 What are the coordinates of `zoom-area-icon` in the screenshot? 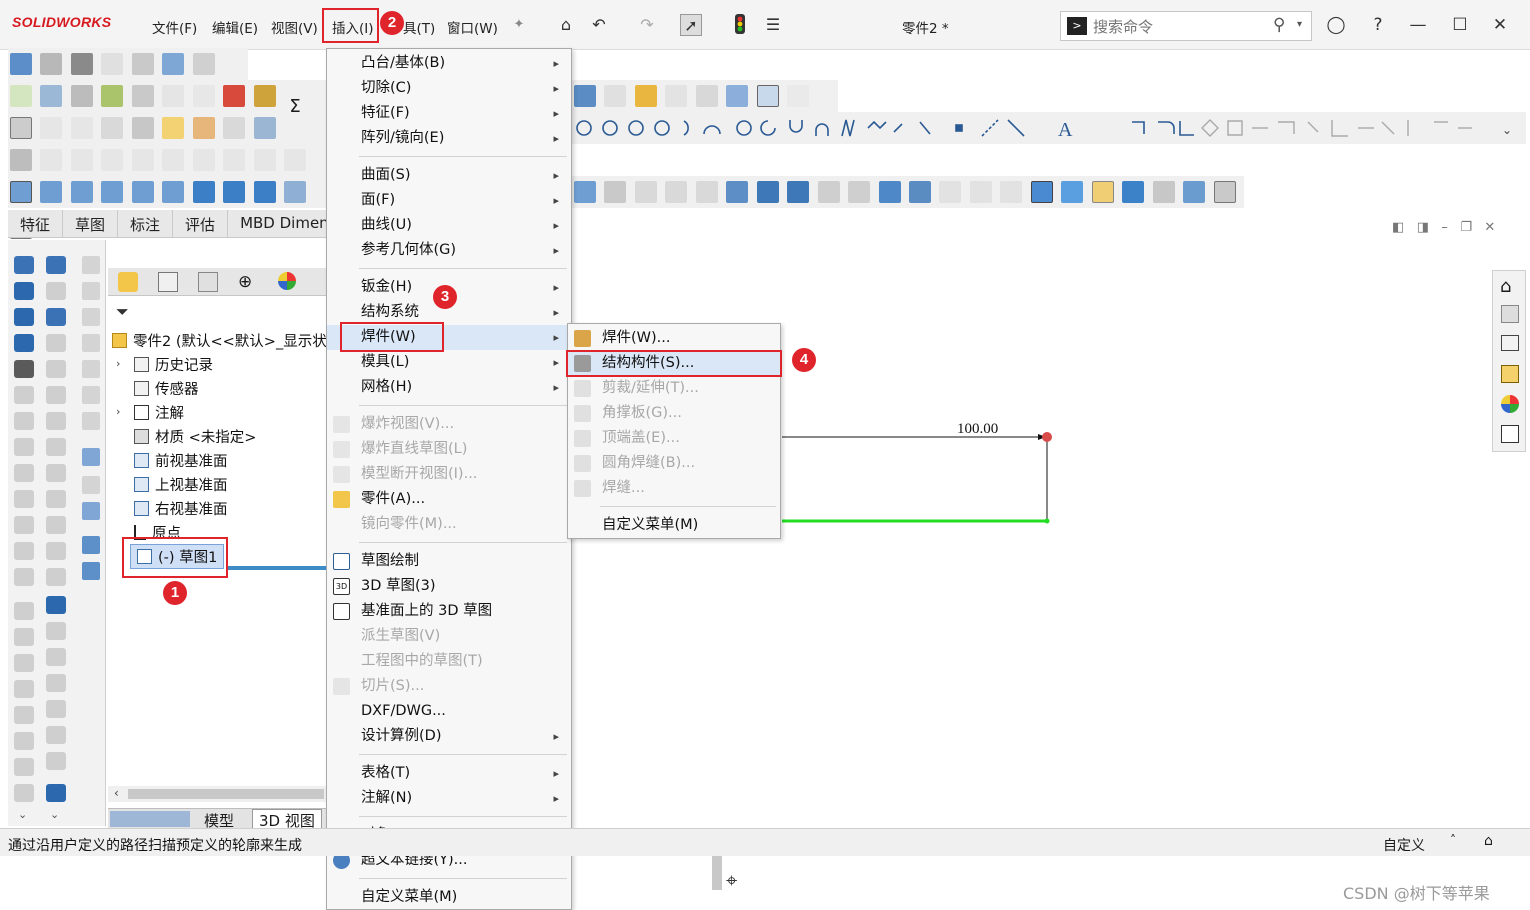 It's located at (615, 192).